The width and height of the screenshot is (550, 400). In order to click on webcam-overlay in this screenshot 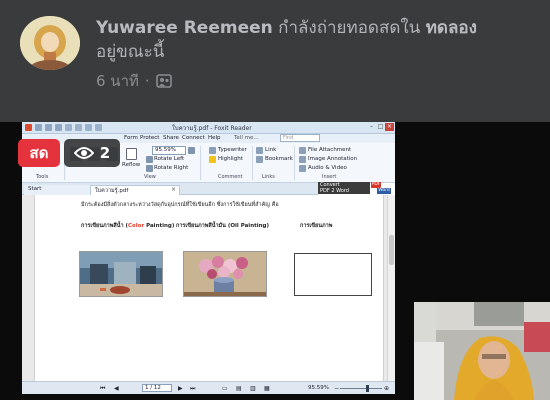, I will do `click(482, 351)`.